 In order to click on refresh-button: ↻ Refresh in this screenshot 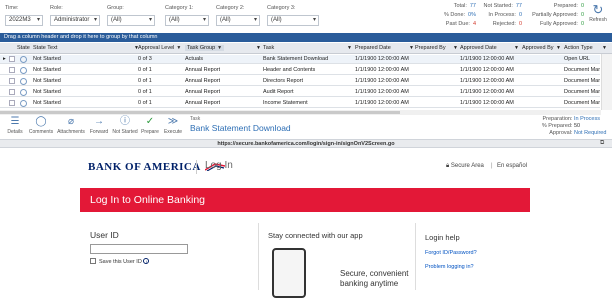, I will do `click(598, 13)`.